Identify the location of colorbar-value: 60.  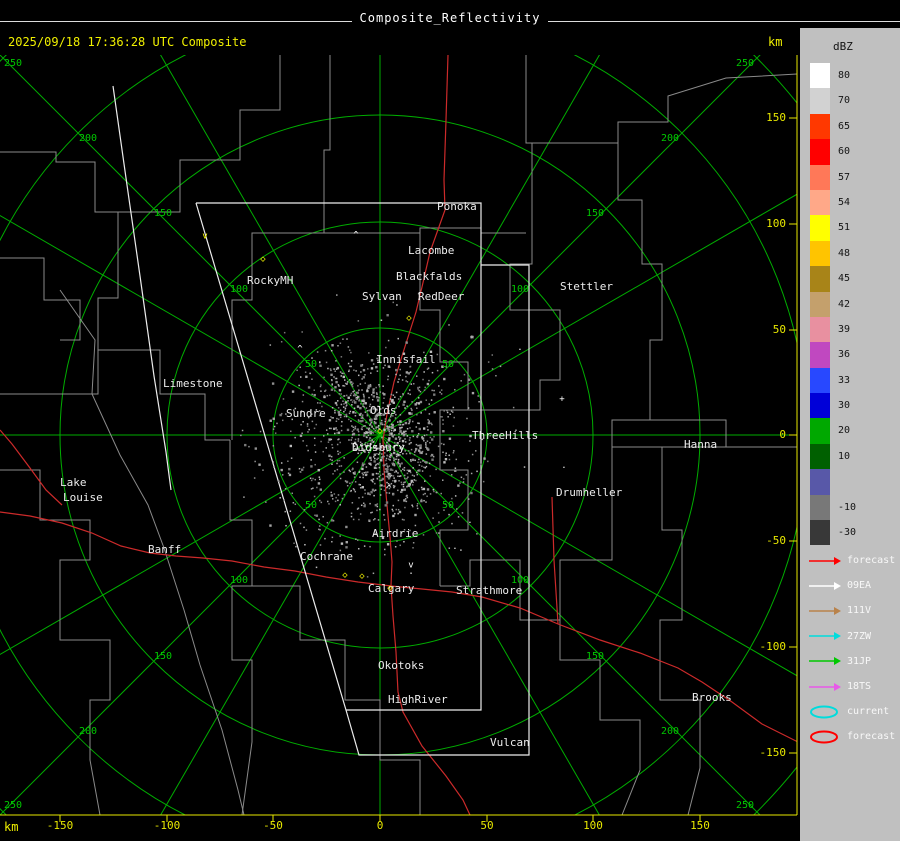
(844, 152).